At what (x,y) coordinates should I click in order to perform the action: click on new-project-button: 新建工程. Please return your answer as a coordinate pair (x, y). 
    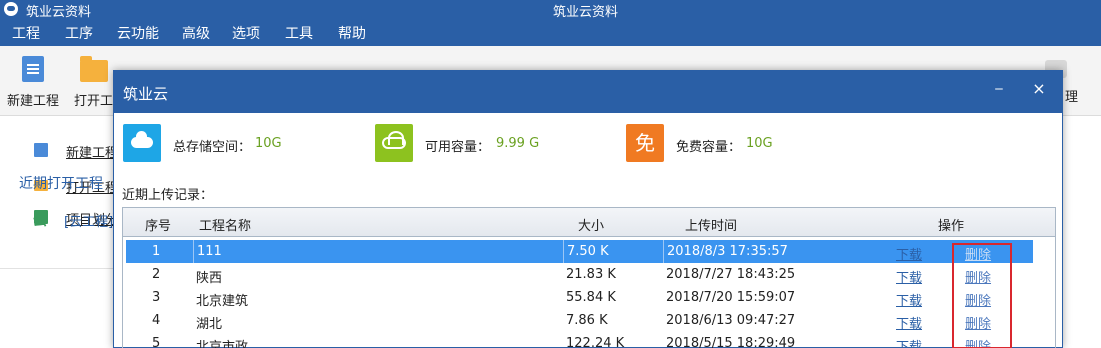
    Looking at the image, I should click on (33, 82).